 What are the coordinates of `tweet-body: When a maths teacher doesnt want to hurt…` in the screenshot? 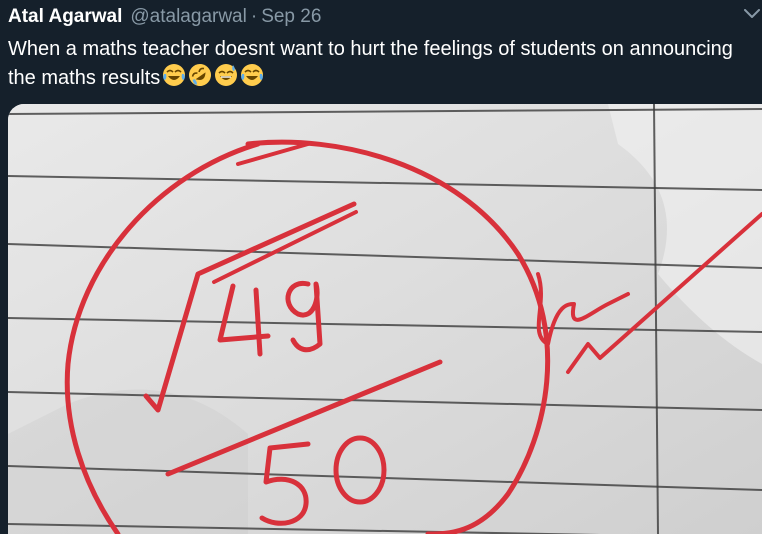 It's located at (378, 64).